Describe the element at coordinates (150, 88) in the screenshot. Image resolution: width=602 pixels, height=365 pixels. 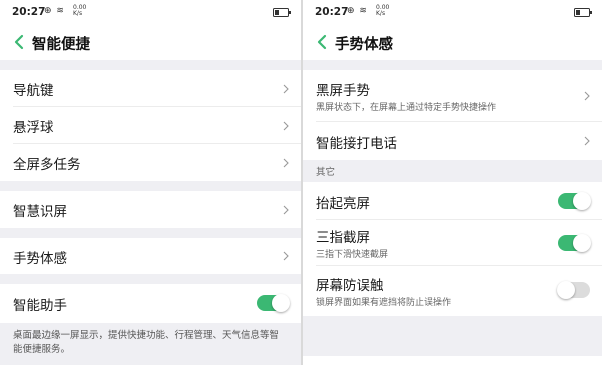
I see `menu-item-navigation-keys: 导航键` at that location.